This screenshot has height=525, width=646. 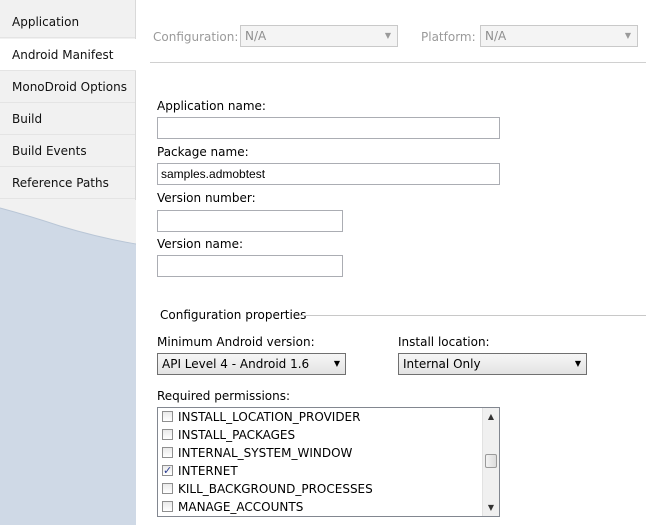 I want to click on version-number-label: Version number:, so click(x=206, y=198).